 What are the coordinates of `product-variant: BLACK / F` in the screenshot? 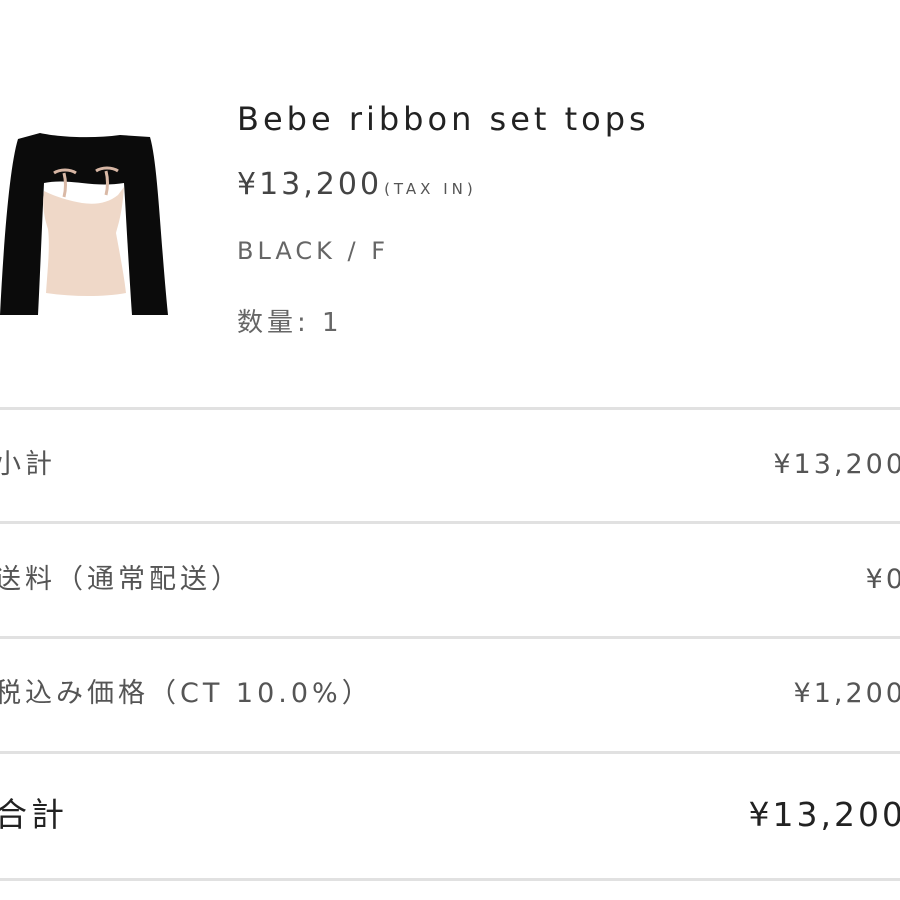 It's located at (313, 251).